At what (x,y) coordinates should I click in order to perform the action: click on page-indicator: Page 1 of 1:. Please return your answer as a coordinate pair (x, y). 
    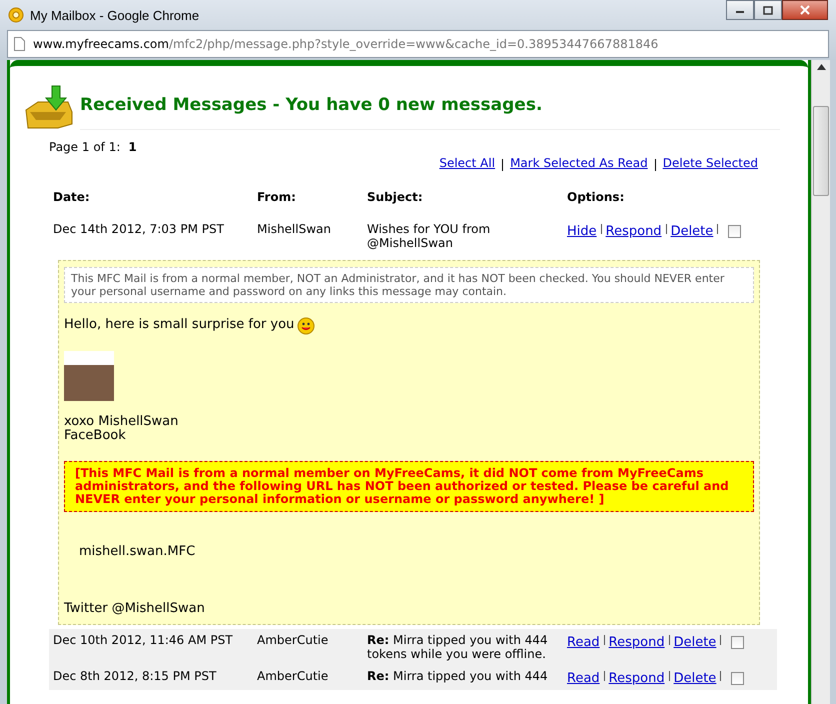
    Looking at the image, I should click on (84, 147).